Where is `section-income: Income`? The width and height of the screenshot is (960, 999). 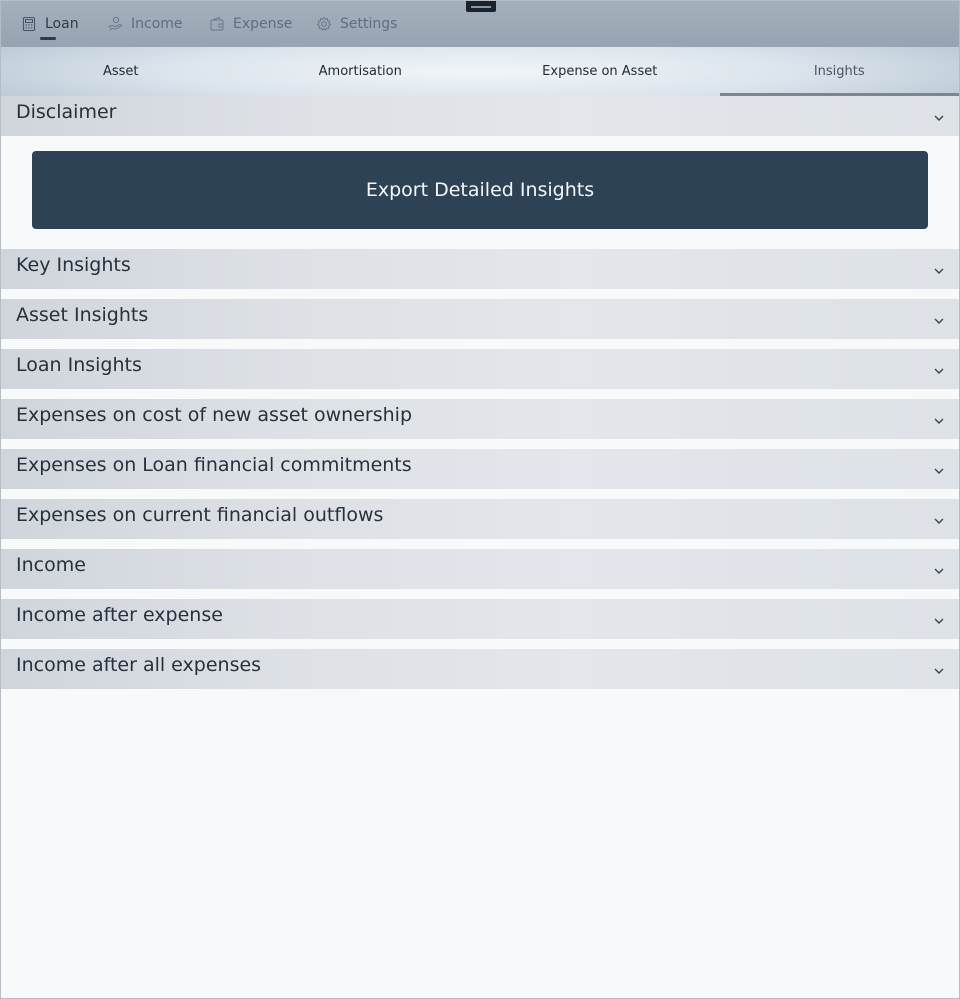
section-income: Income is located at coordinates (480, 569).